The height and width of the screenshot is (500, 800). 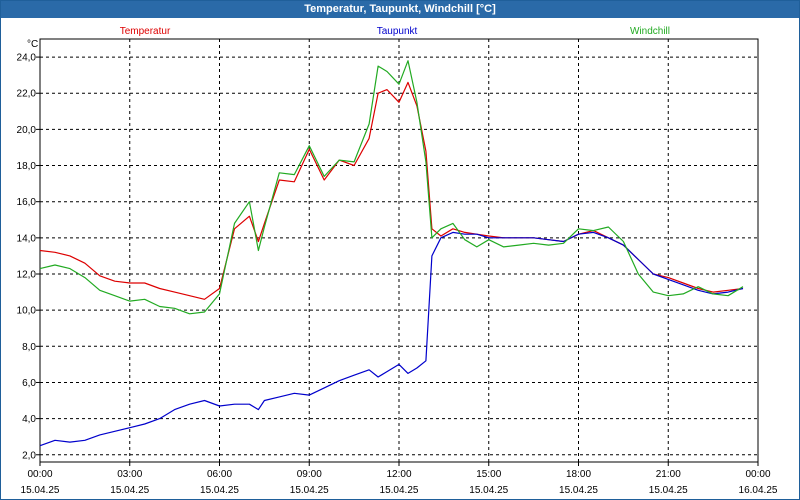 I want to click on y-tick-label: 4,0, so click(x=29, y=419).